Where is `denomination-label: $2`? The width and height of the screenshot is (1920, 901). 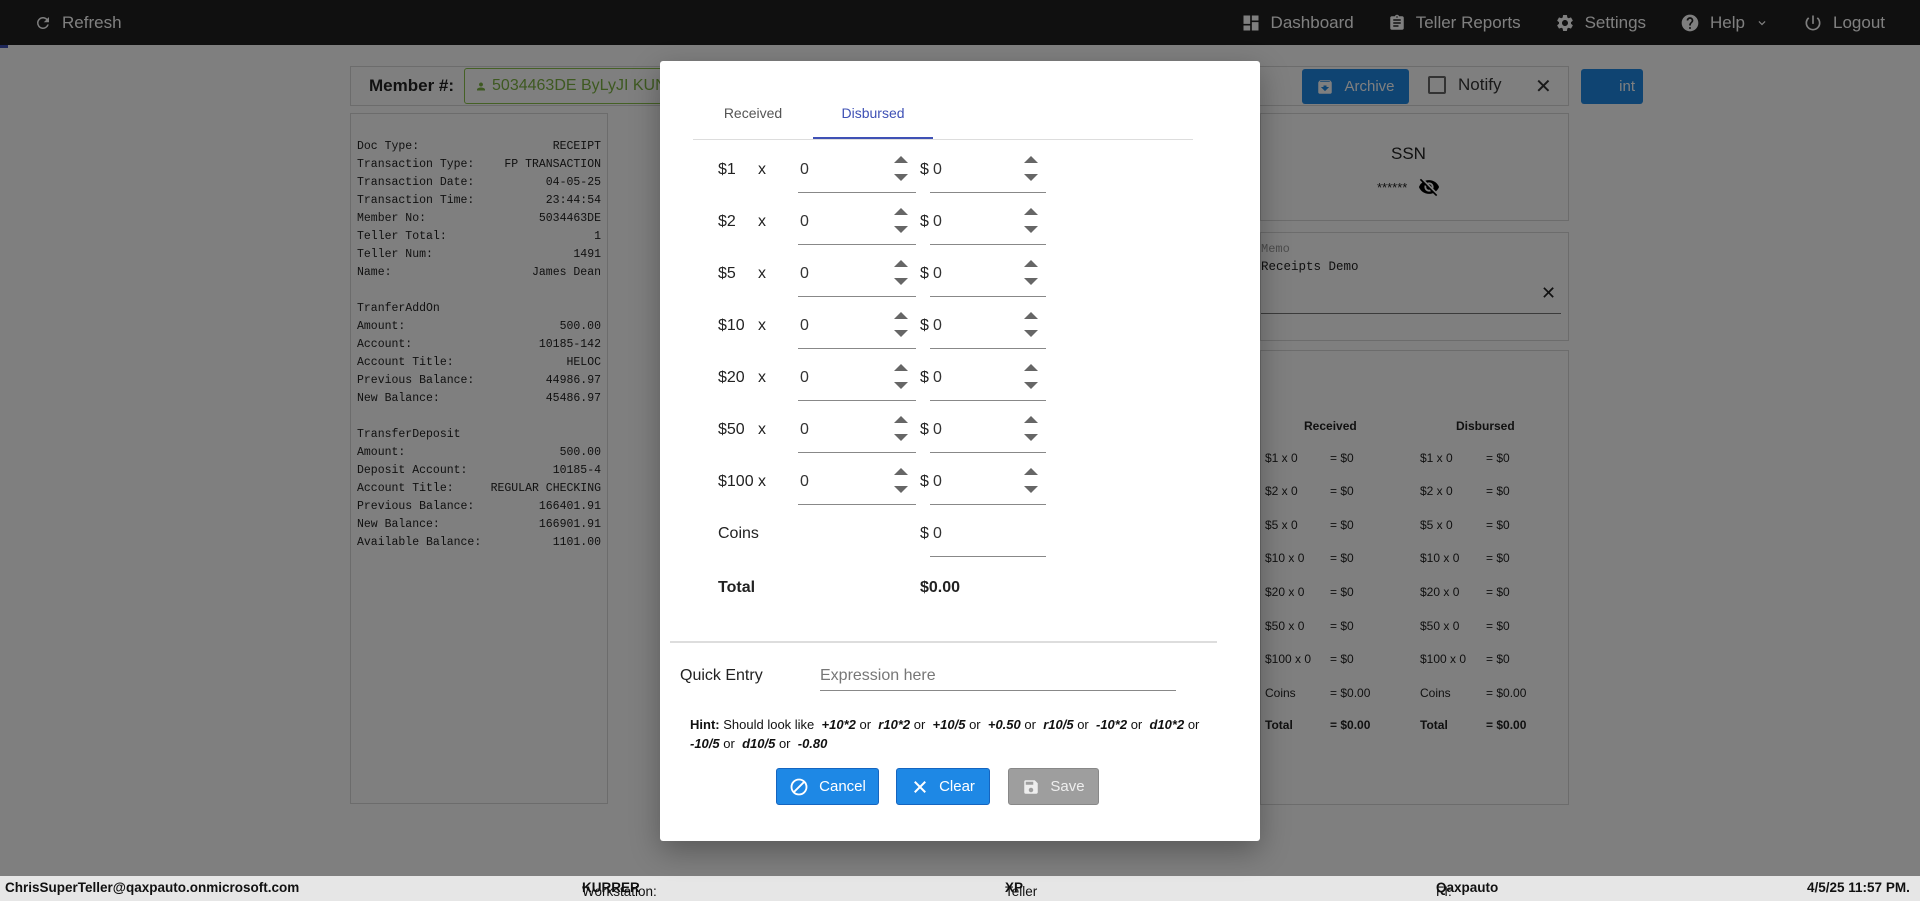 denomination-label: $2 is located at coordinates (727, 221).